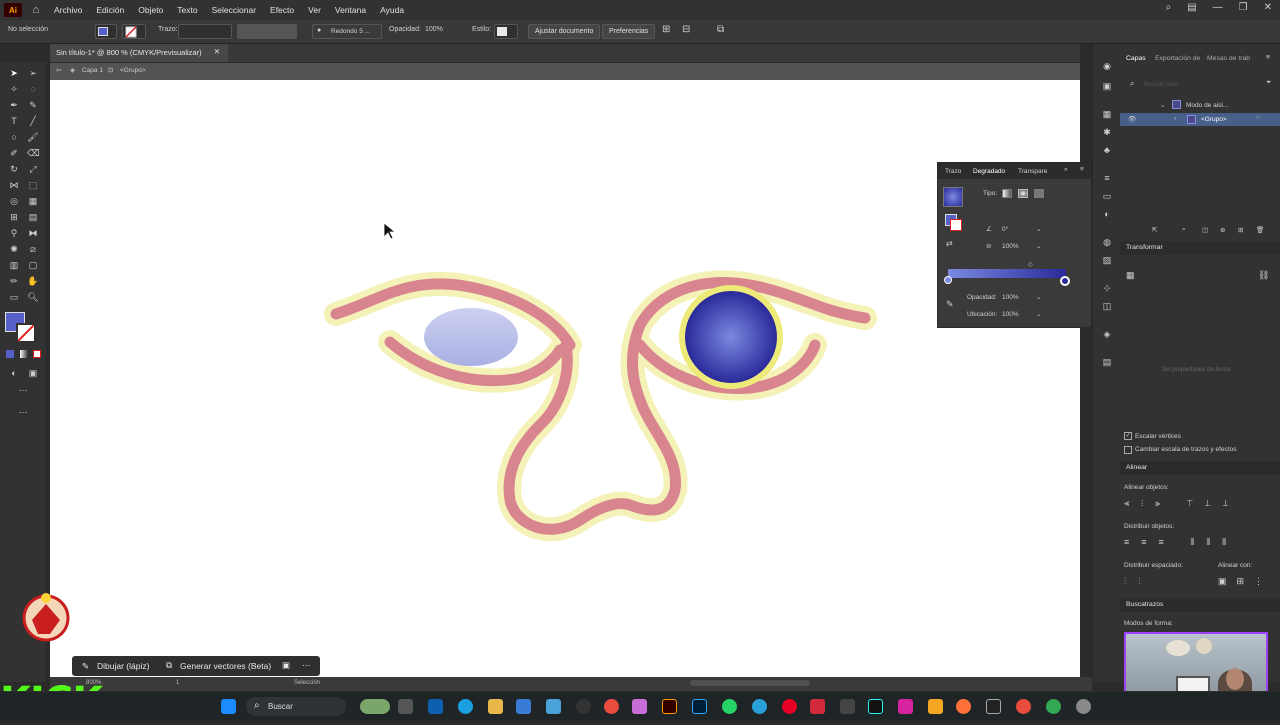  I want to click on mail-icon, so click(523, 706).